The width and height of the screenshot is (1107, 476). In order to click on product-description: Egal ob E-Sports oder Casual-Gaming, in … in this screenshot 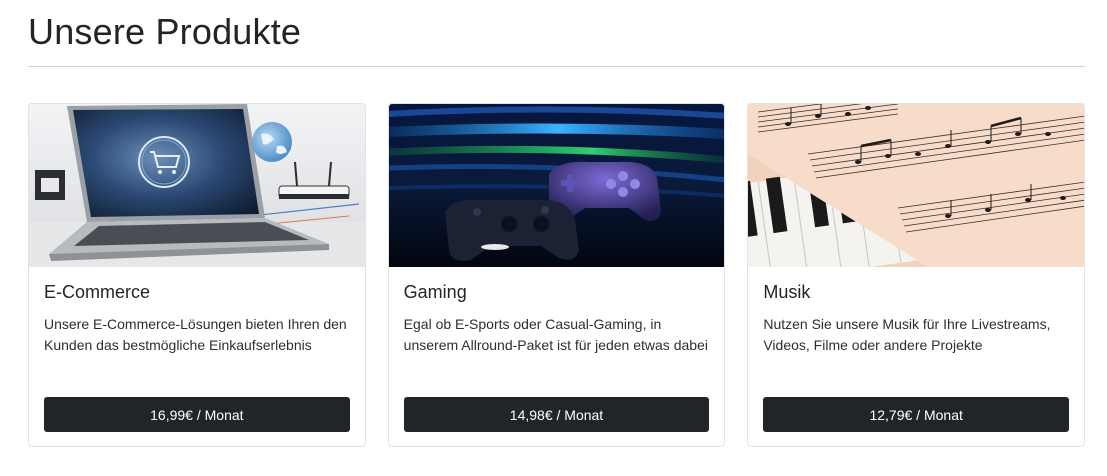, I will do `click(555, 334)`.